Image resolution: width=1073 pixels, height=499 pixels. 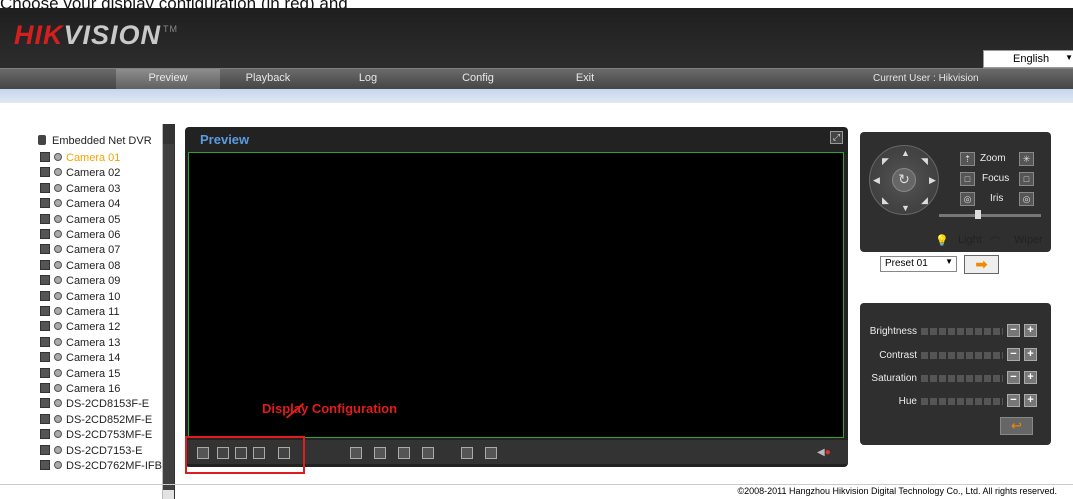 What do you see at coordinates (1026, 159) in the screenshot?
I see `zoom-out-icon: ✳` at bounding box center [1026, 159].